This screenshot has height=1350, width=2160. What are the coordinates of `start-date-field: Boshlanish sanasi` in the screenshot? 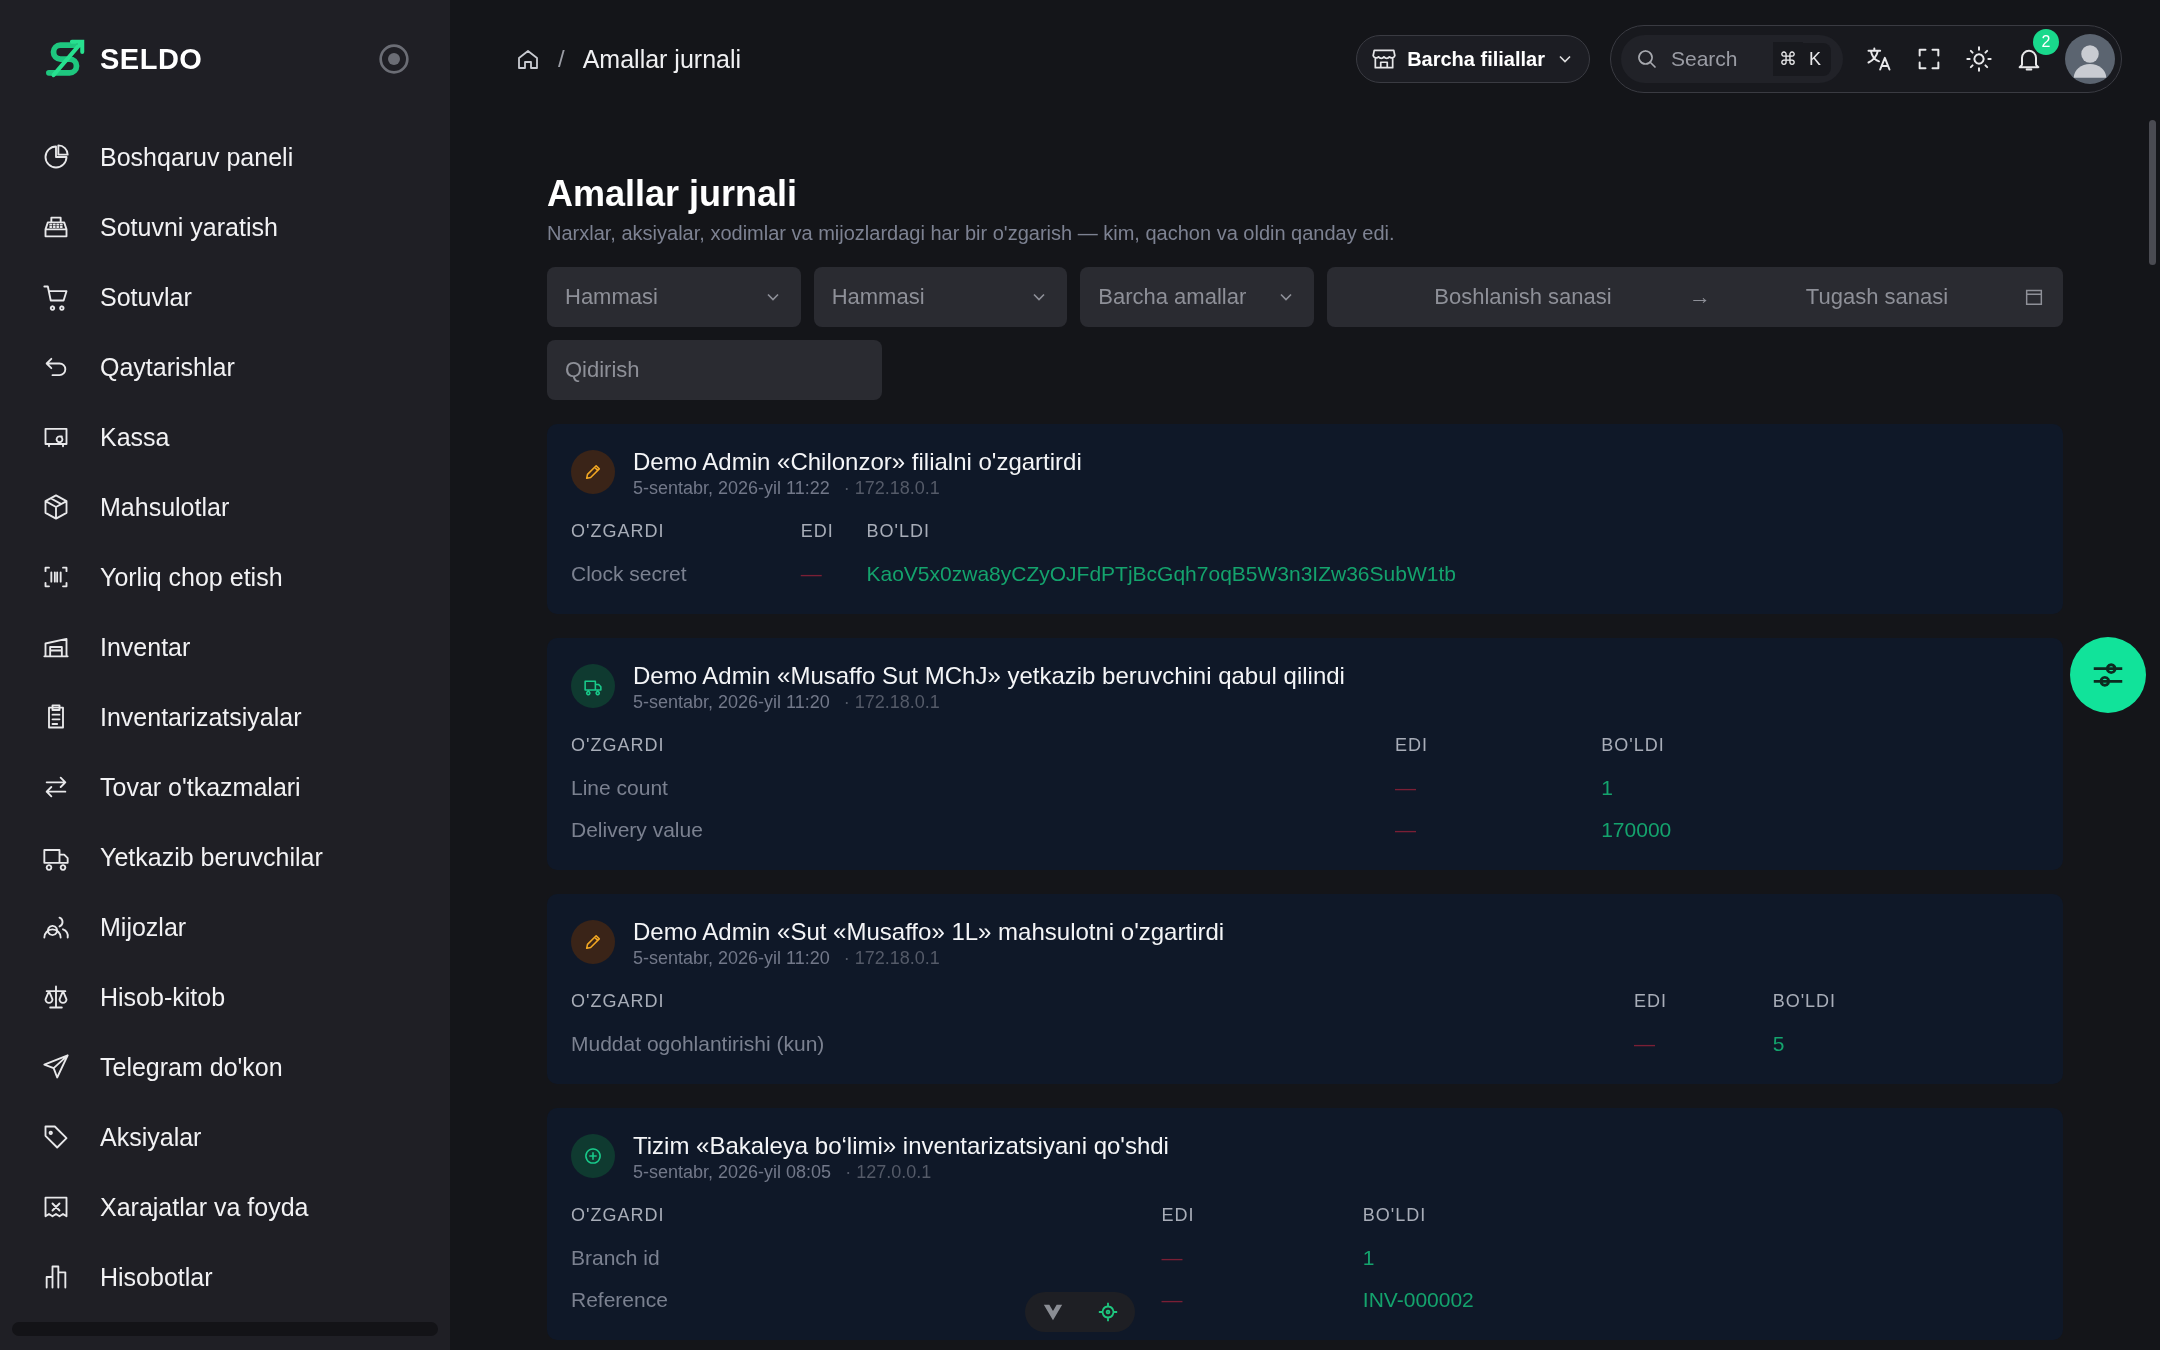 It's located at (1523, 297).